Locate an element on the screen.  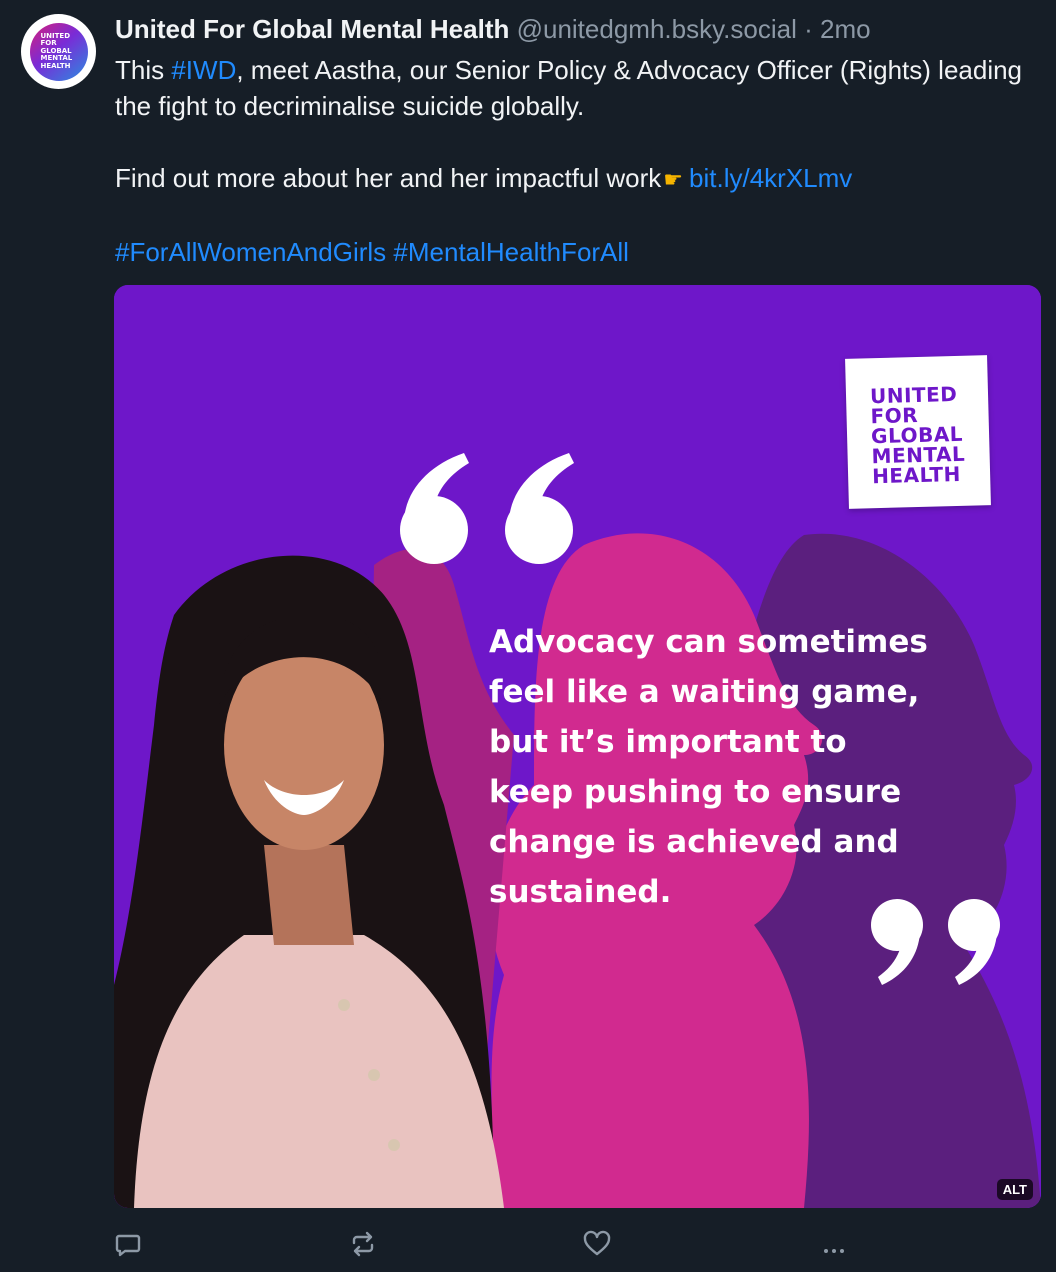
handle: @unitedgmh.bsky.social is located at coordinates (657, 29).